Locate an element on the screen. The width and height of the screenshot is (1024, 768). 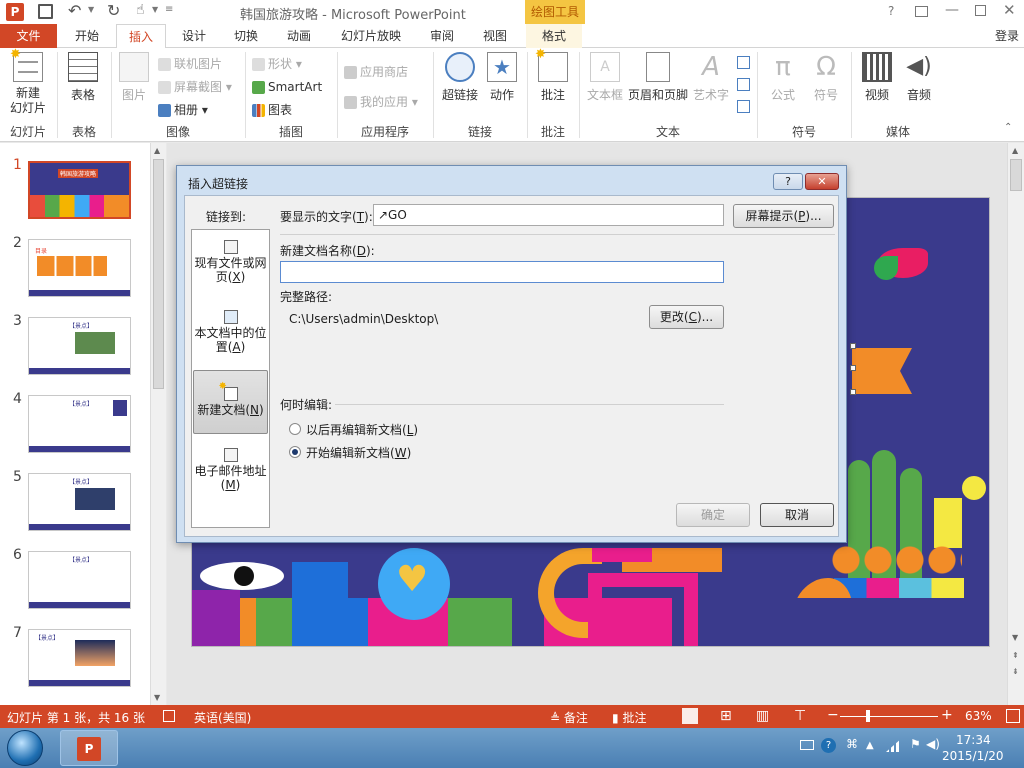
date-time-icon is located at coordinates (743, 62).